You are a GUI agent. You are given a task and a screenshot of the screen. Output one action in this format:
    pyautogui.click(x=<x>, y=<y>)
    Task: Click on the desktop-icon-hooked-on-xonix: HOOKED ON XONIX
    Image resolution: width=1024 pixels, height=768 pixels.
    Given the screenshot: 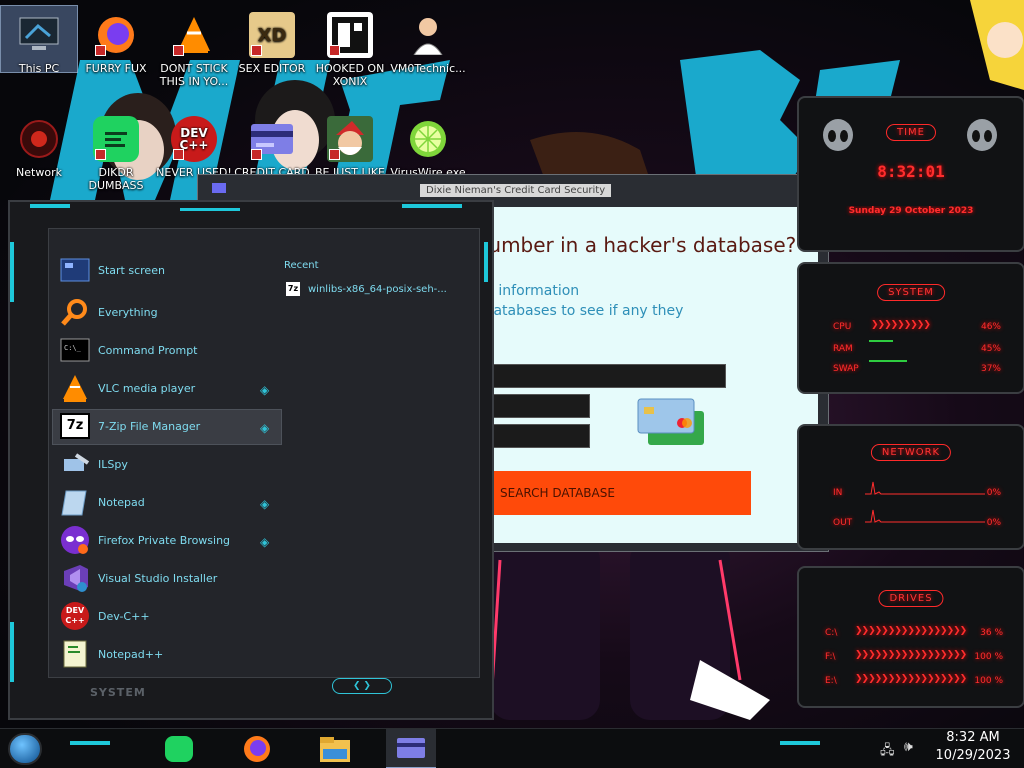 What is the action you would take?
    pyautogui.click(x=350, y=47)
    